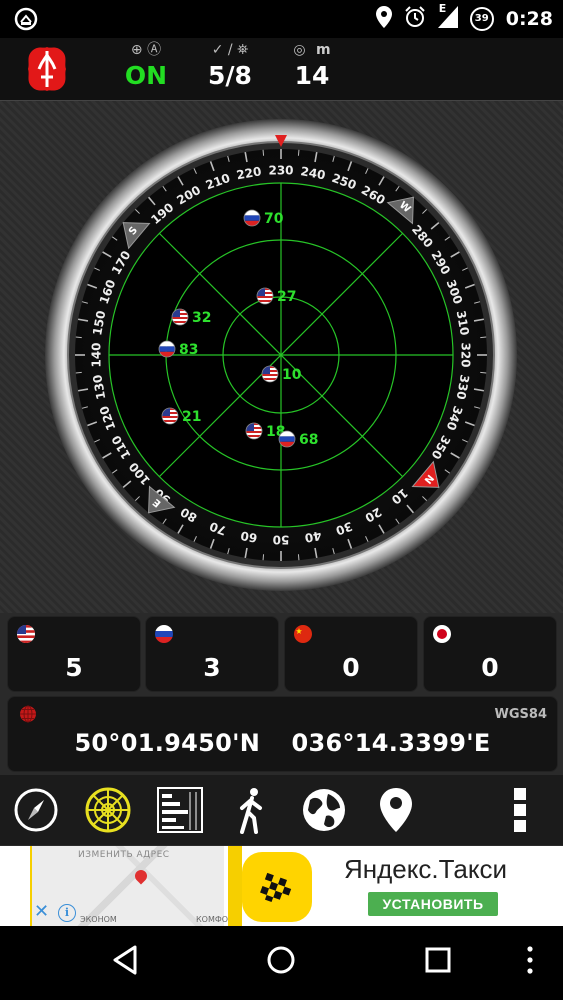 This screenshot has height=1000, width=563. What do you see at coordinates (154, 50) in the screenshot?
I see `gps-auto-icon: Ⓐ` at bounding box center [154, 50].